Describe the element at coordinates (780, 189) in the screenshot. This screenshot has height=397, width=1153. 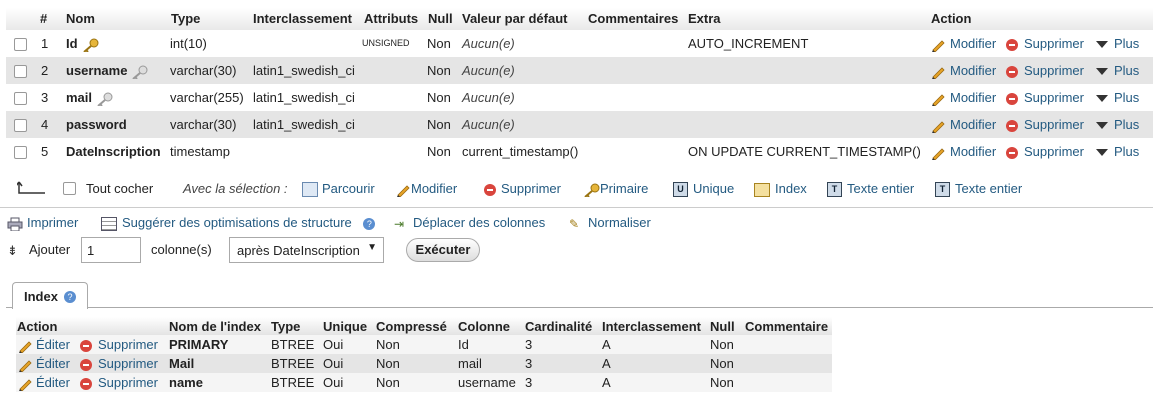
I see `index-button: Index` at that location.